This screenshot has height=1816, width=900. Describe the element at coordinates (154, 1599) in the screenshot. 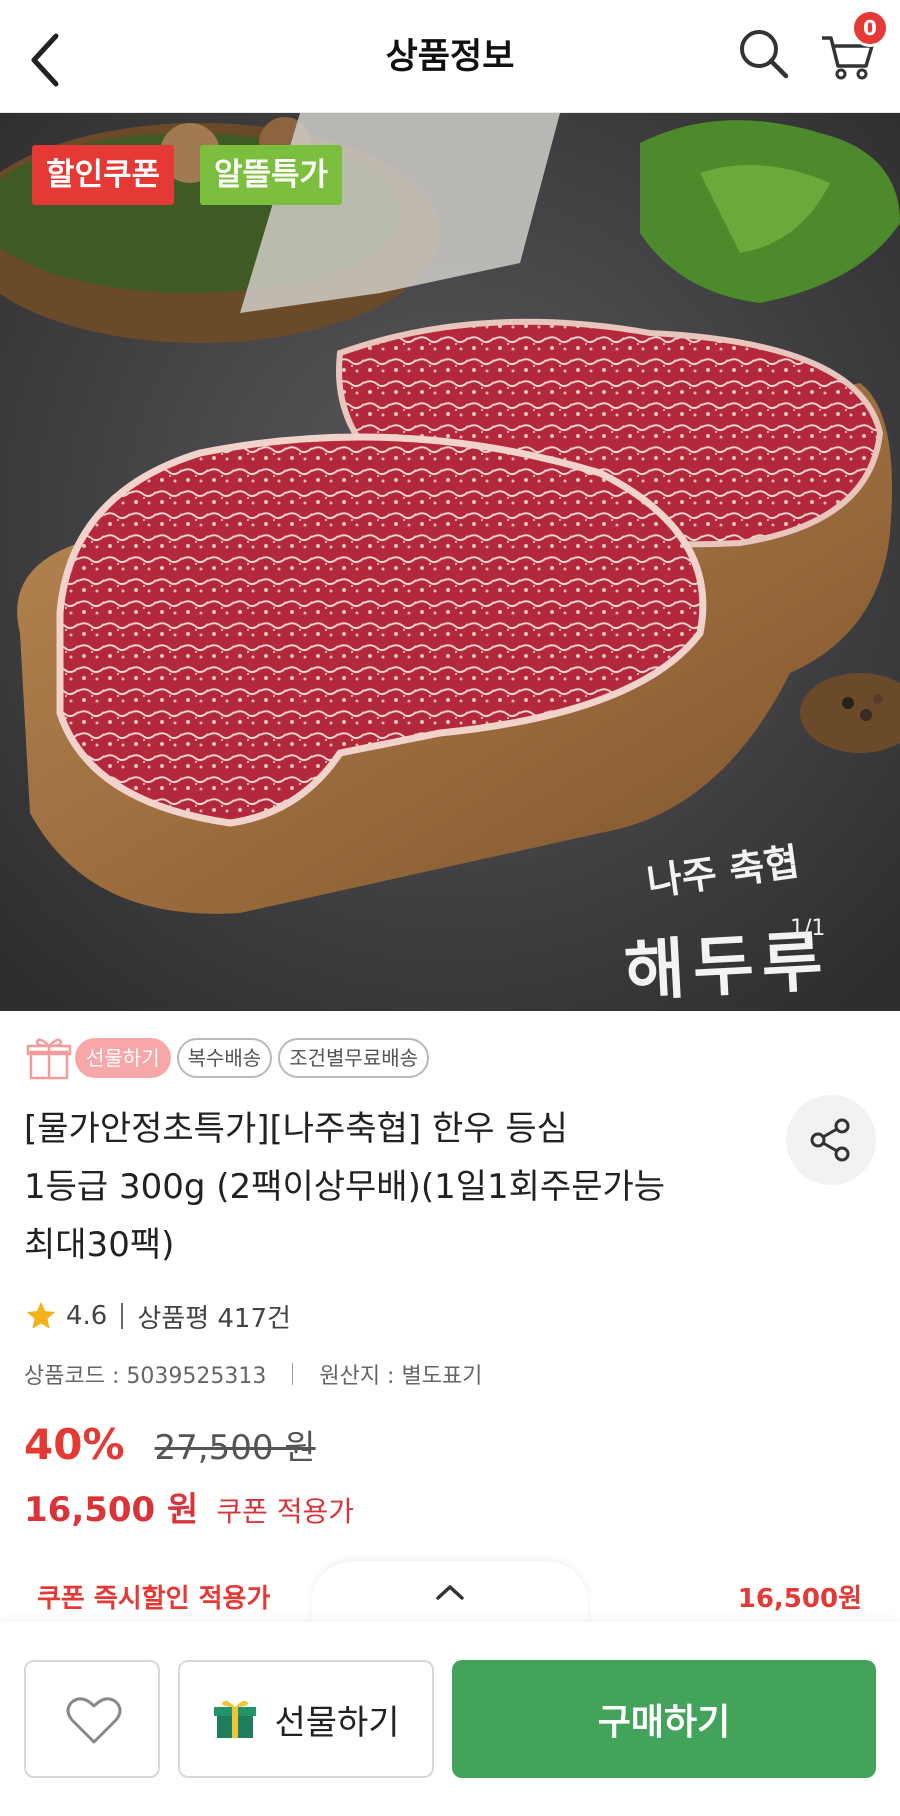

I see `coupon-strip-label: 쿠폰 즉시할인 적용가` at that location.